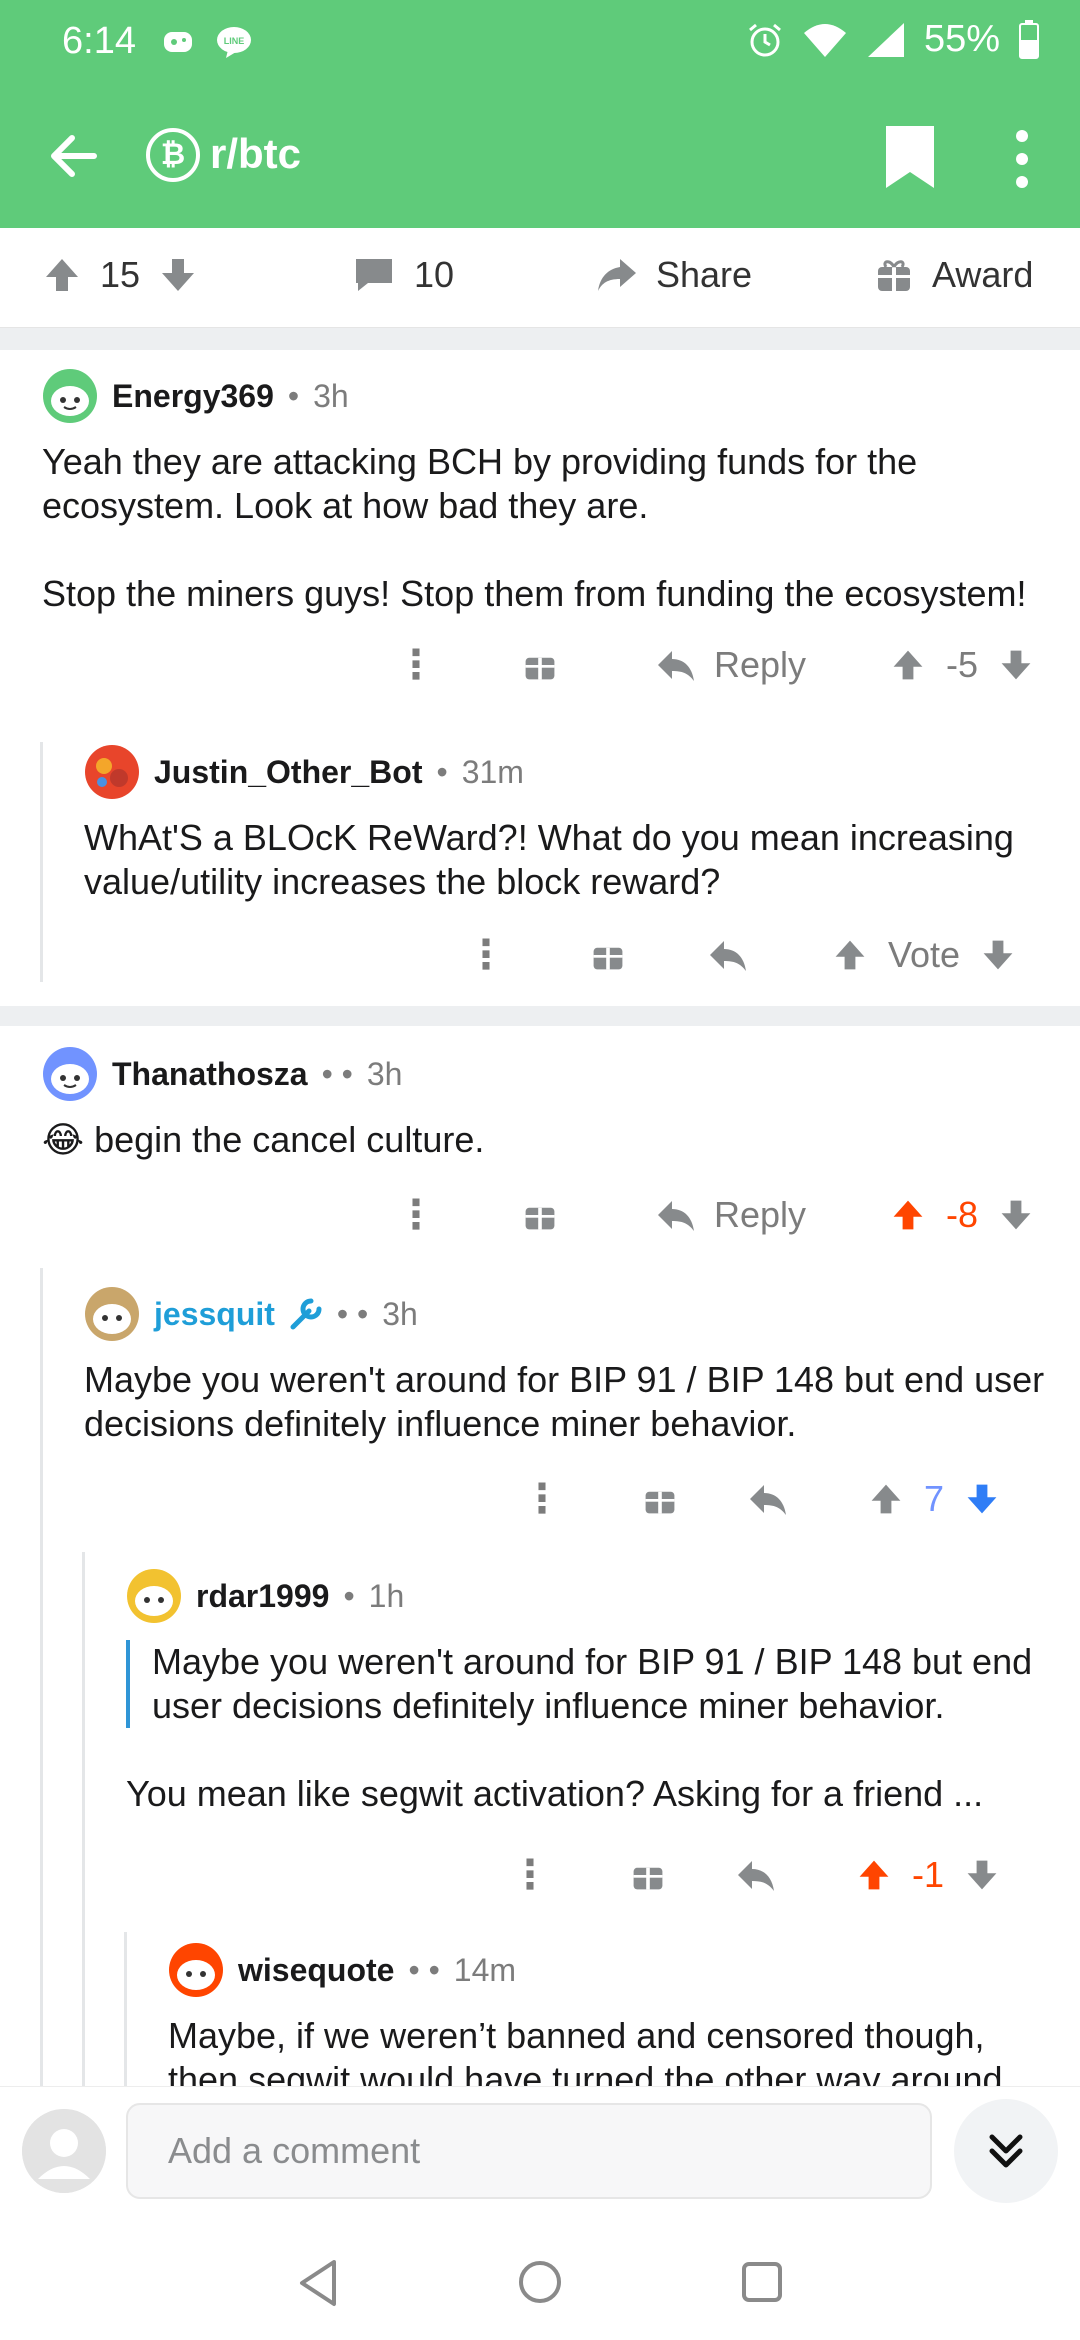 Image resolution: width=1080 pixels, height=2340 pixels. I want to click on bookmark-icon, so click(910, 157).